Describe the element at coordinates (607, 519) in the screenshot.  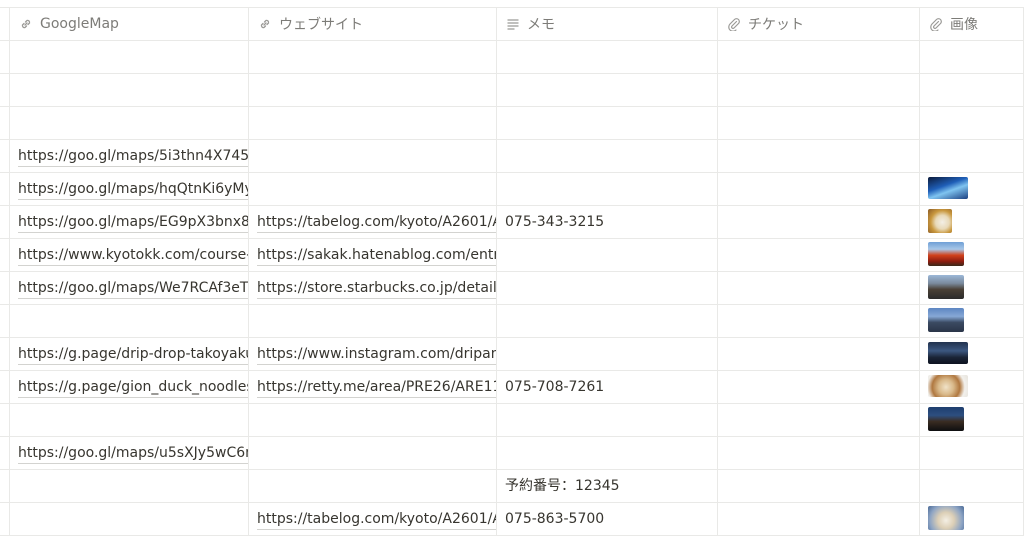
I see `memo-cell: 075-863-5700` at that location.